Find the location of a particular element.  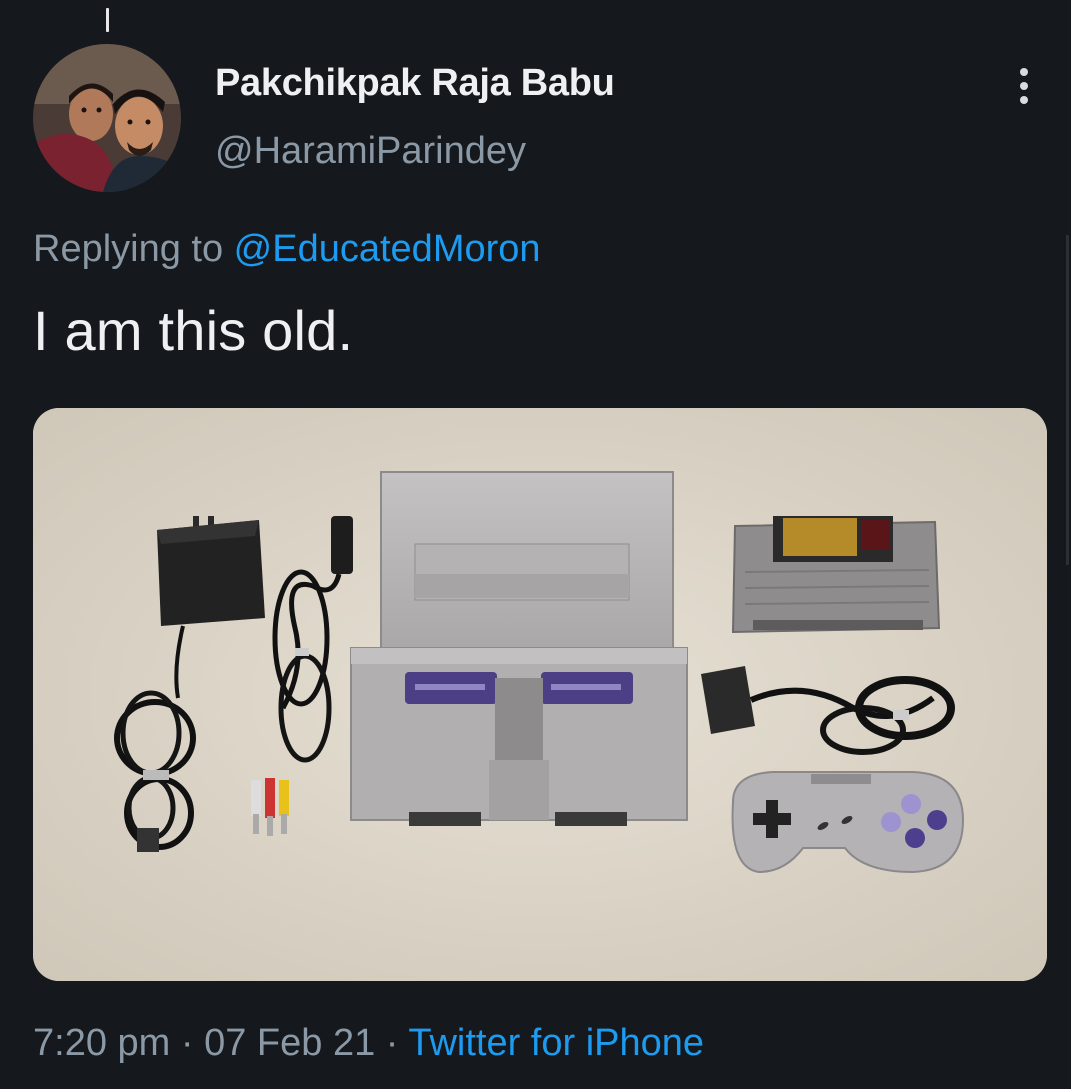

display-name: Pakchikpak Raja Babu is located at coordinates (415, 83).